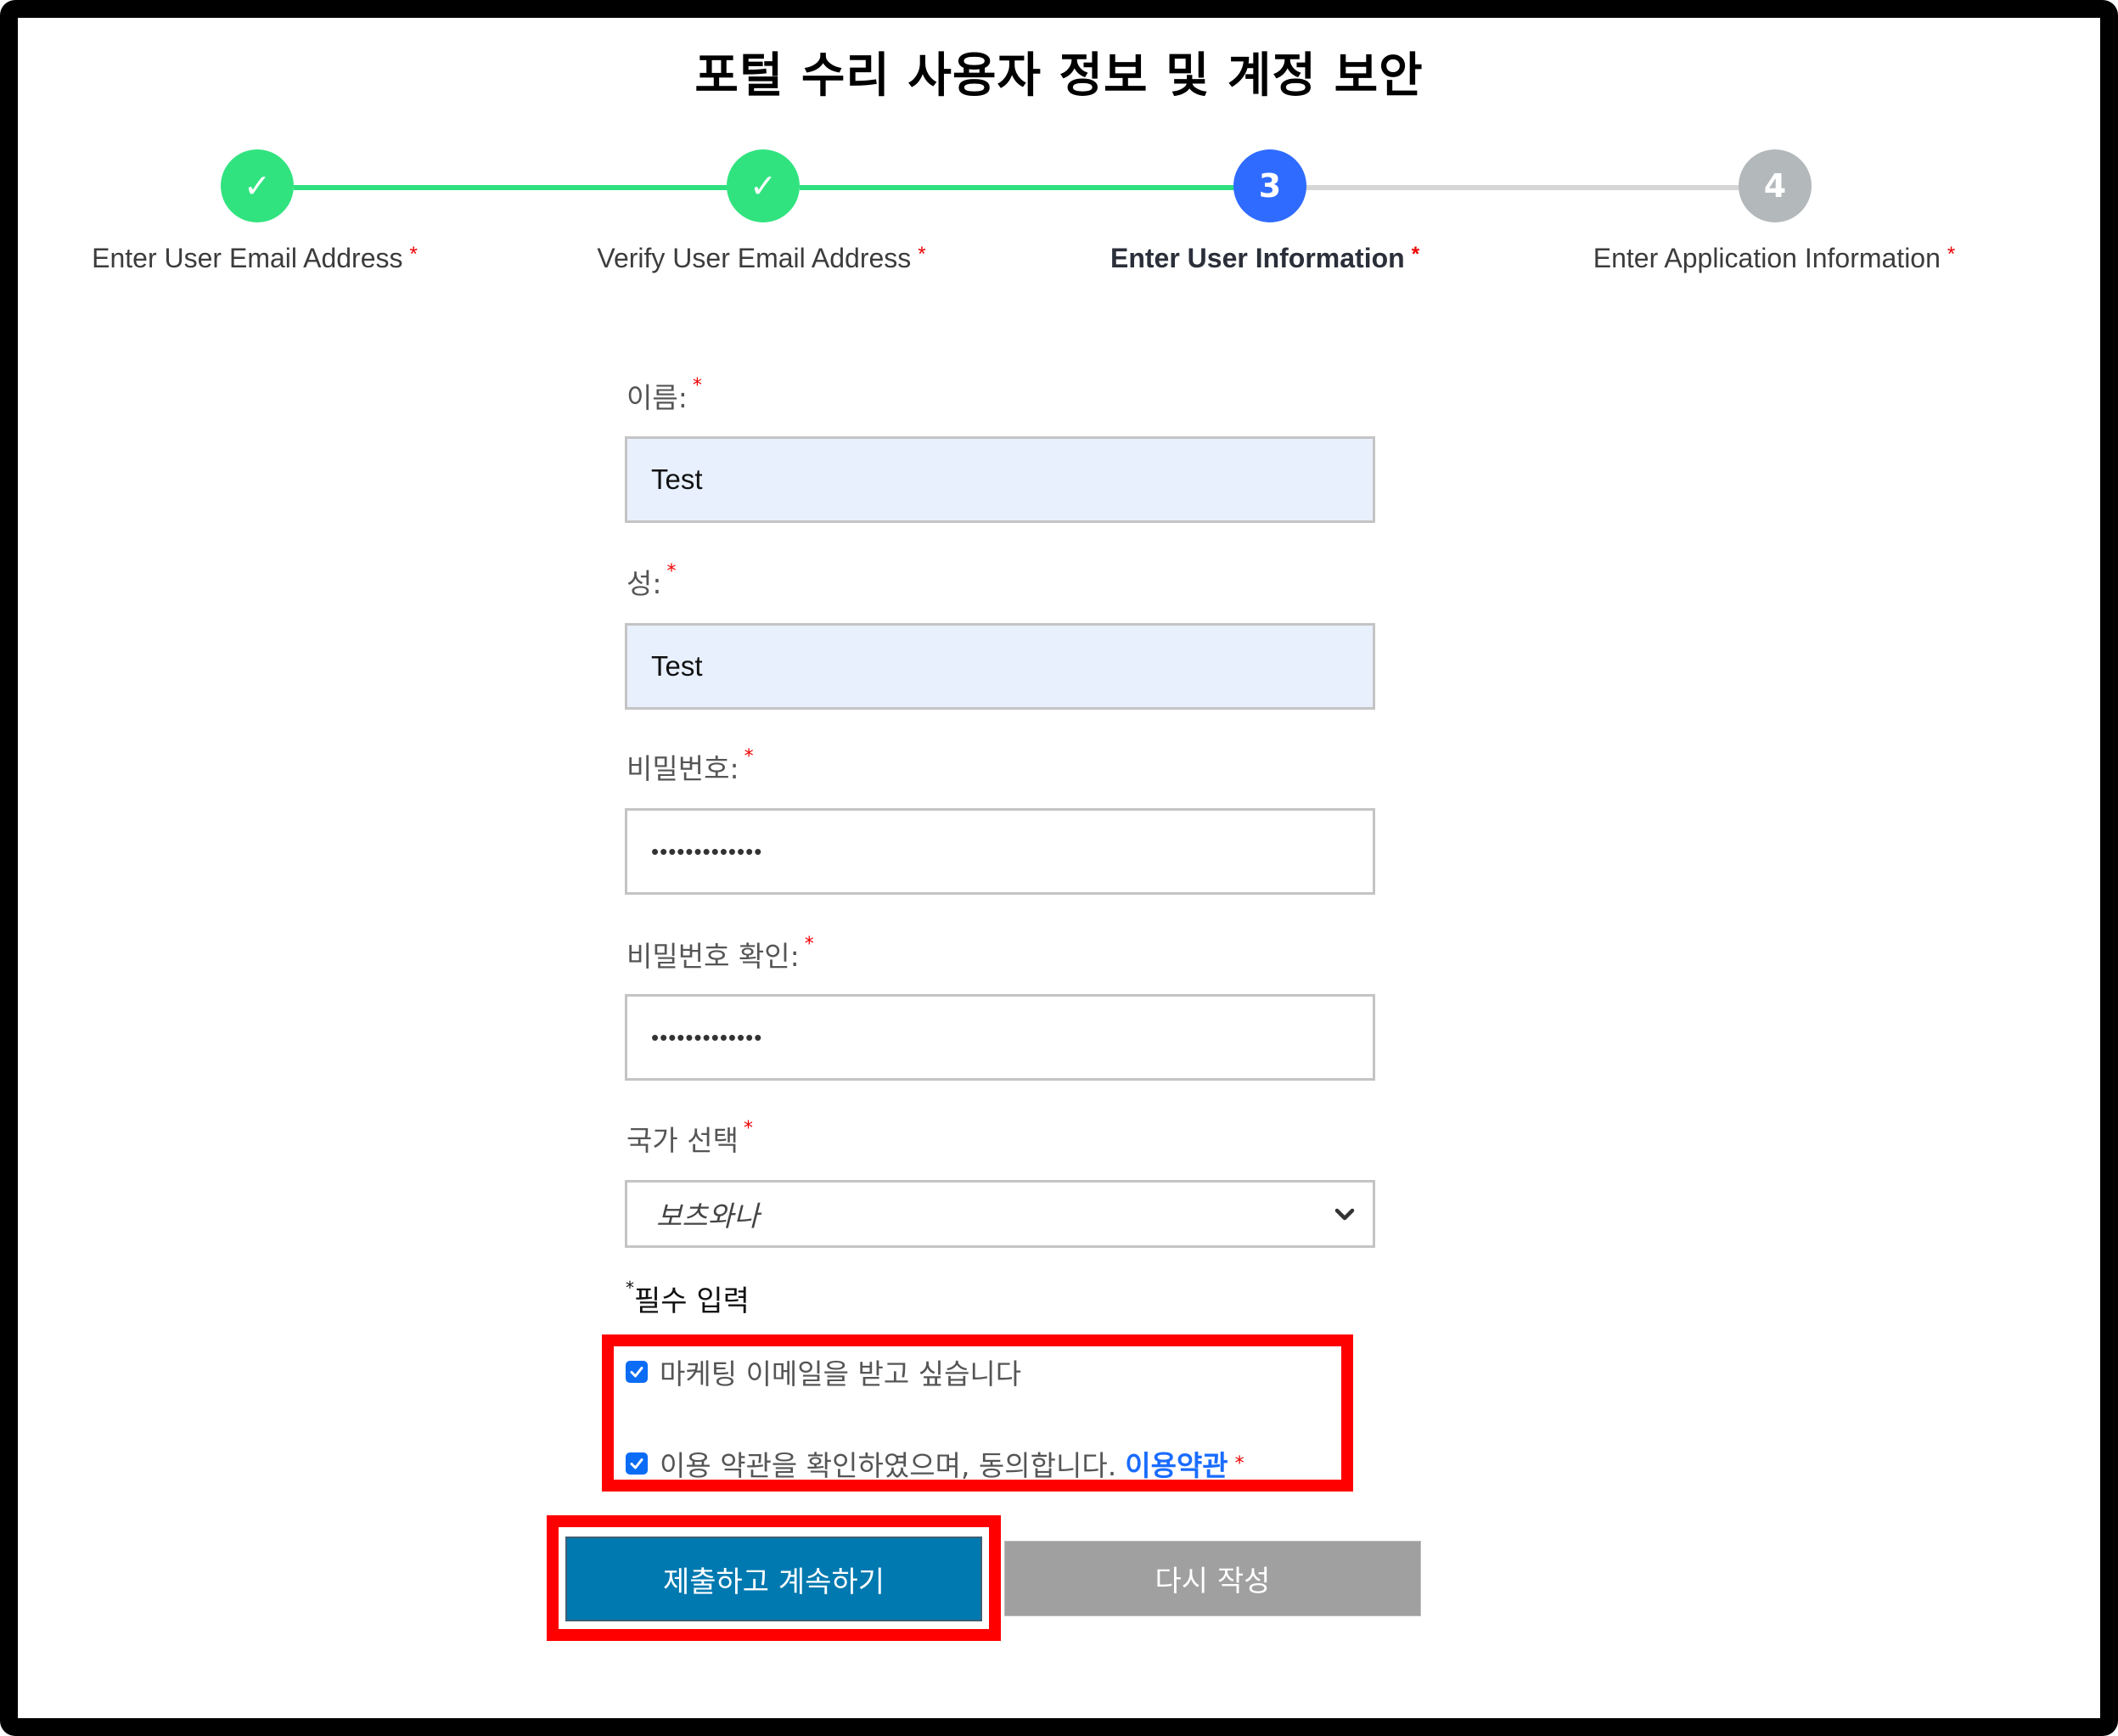  What do you see at coordinates (255, 258) in the screenshot?
I see `step-1-label: Enter User Email Address *` at bounding box center [255, 258].